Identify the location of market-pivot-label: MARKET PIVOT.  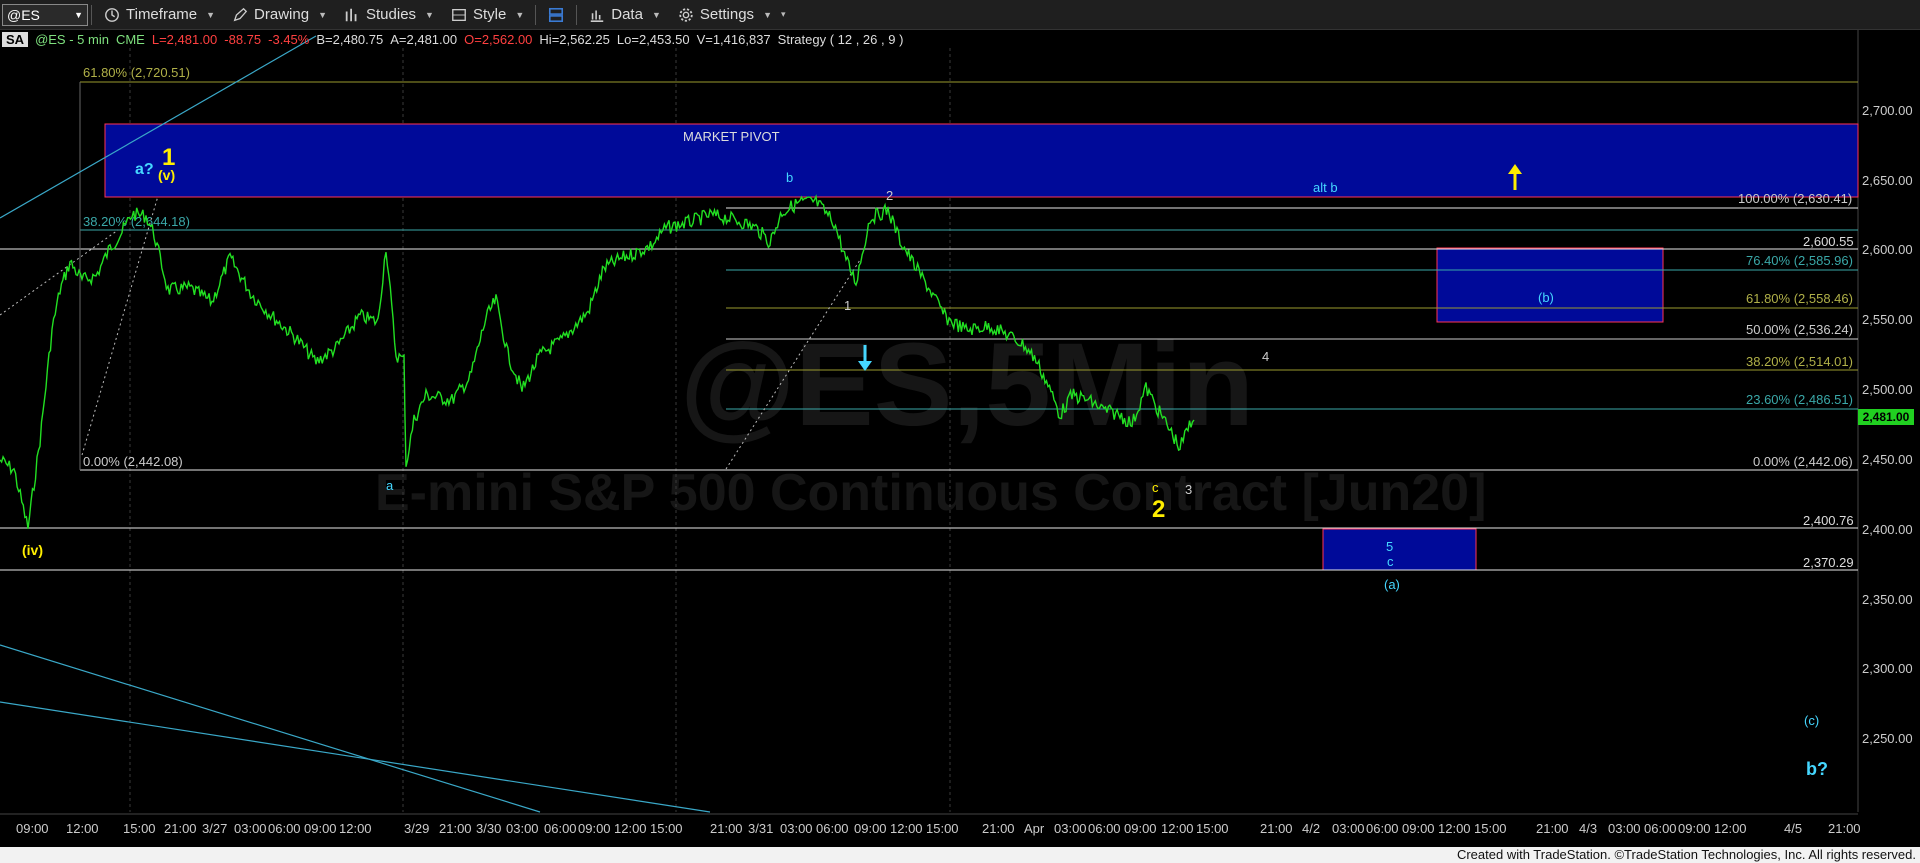
(731, 136).